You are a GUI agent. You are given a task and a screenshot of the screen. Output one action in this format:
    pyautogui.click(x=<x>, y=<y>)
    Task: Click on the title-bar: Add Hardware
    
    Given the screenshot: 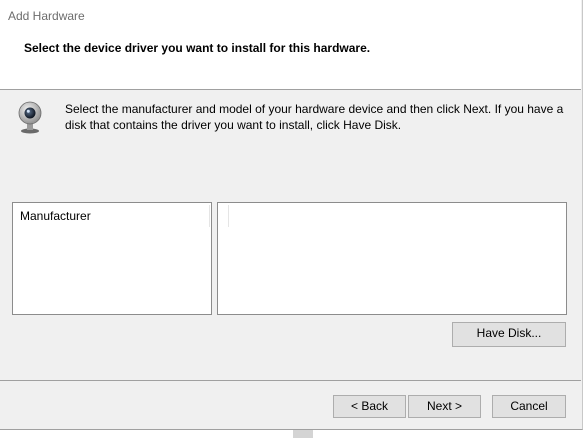 What is the action you would take?
    pyautogui.click(x=290, y=15)
    